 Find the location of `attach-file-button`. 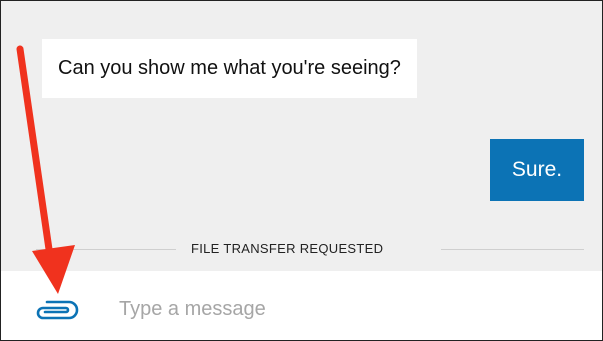

attach-file-button is located at coordinates (56, 310).